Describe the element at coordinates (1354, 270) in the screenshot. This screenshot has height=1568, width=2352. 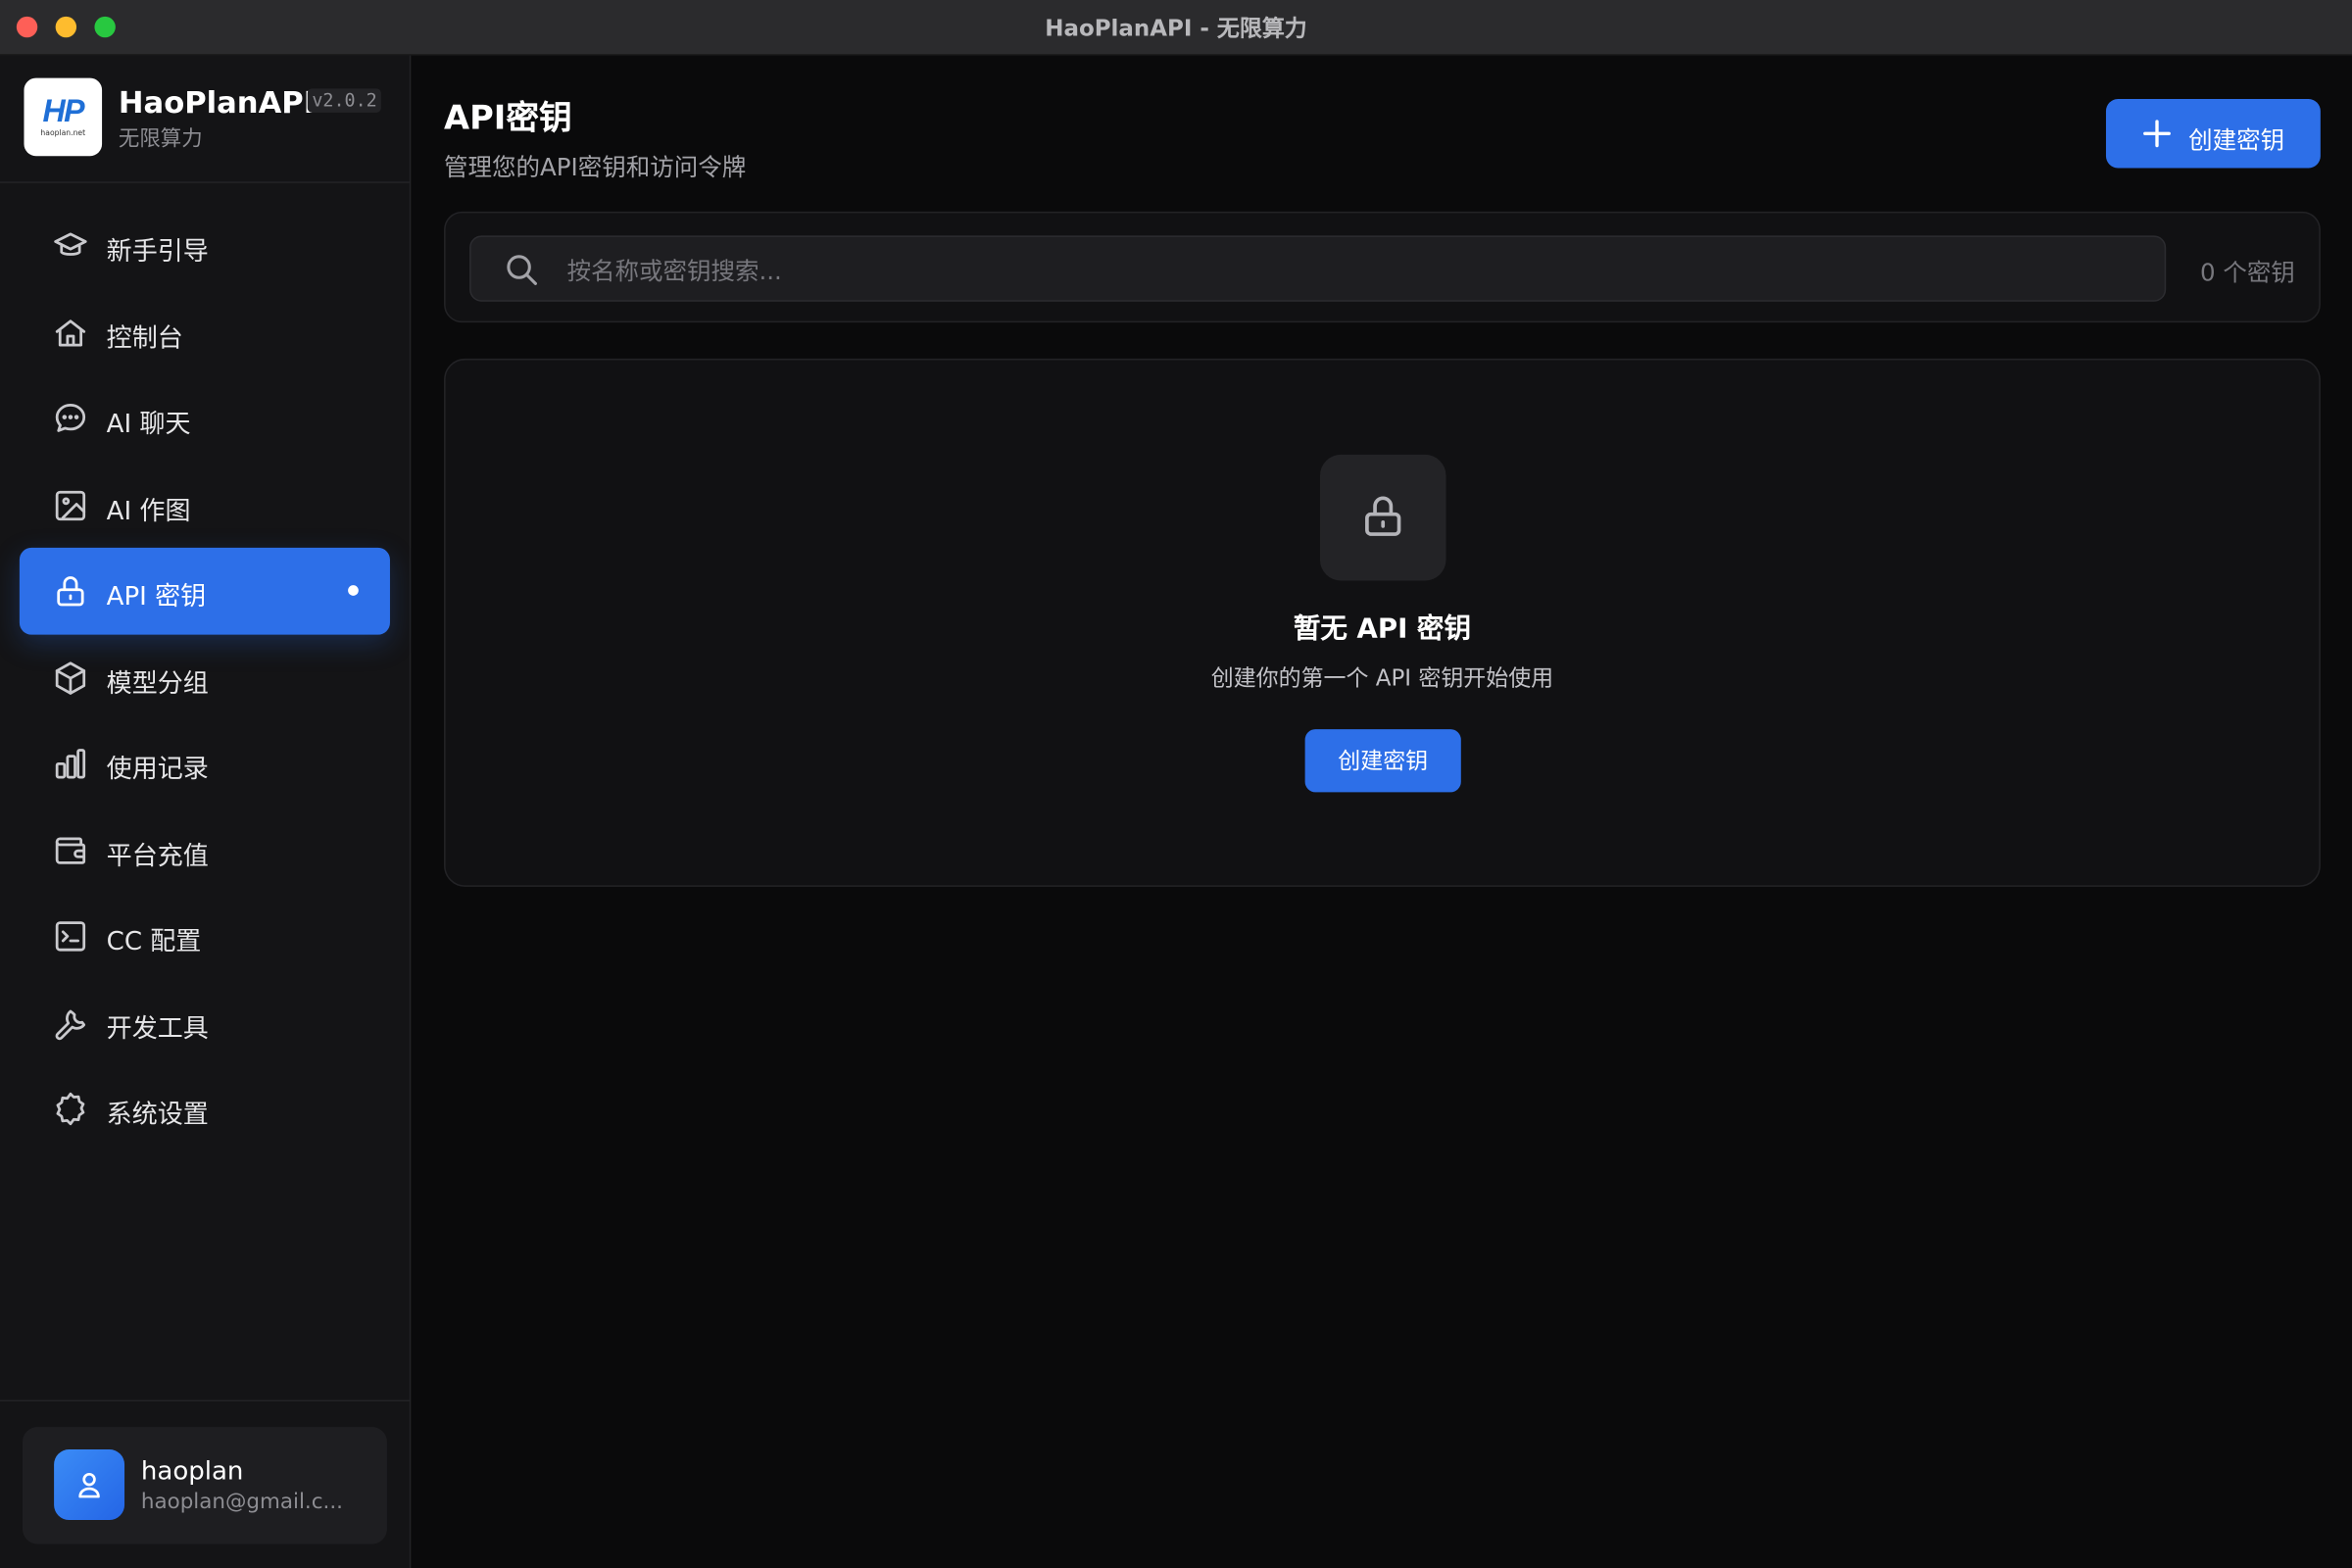
I see `search-input` at that location.